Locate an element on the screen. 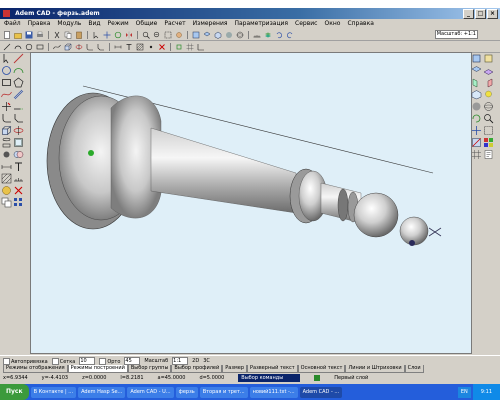 The width and height of the screenshot is (500, 400). grid-checkbox is located at coordinates (55, 361).